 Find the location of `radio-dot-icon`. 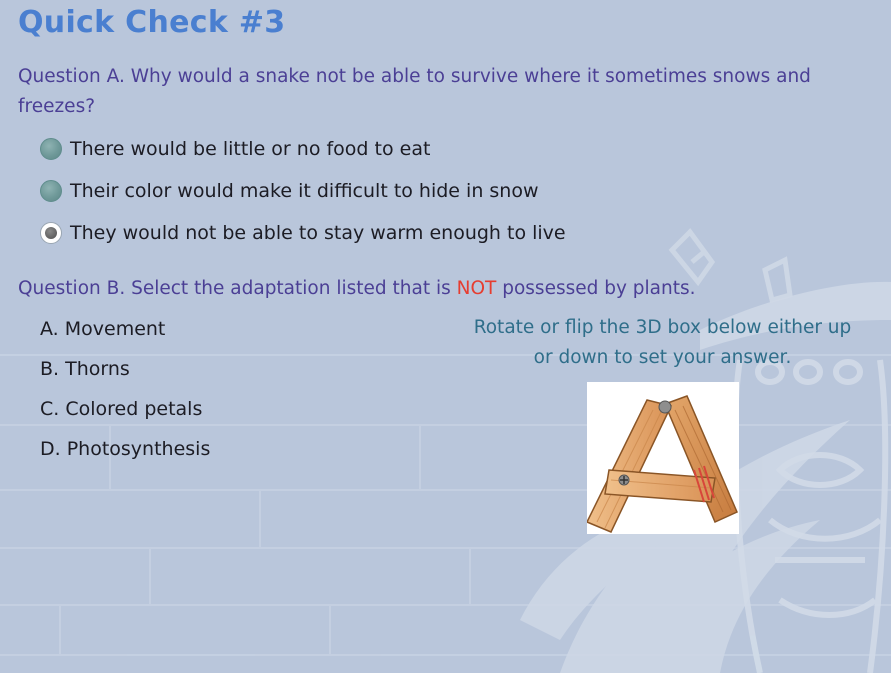

radio-dot-icon is located at coordinates (51, 233).